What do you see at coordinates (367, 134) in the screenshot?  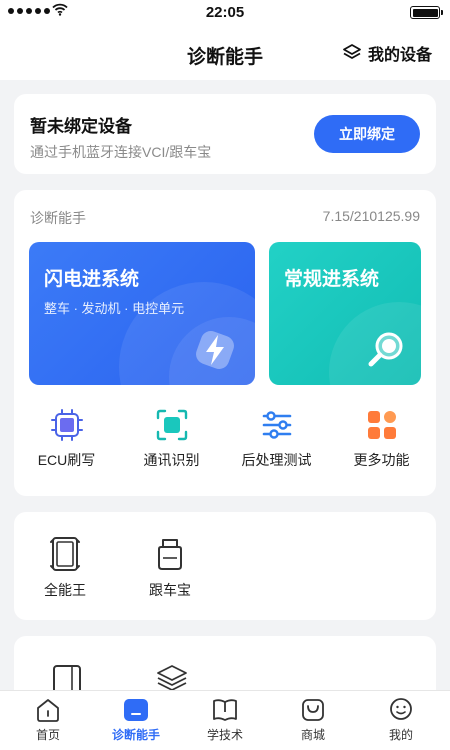 I see `bind-now-button: 立即绑定` at bounding box center [367, 134].